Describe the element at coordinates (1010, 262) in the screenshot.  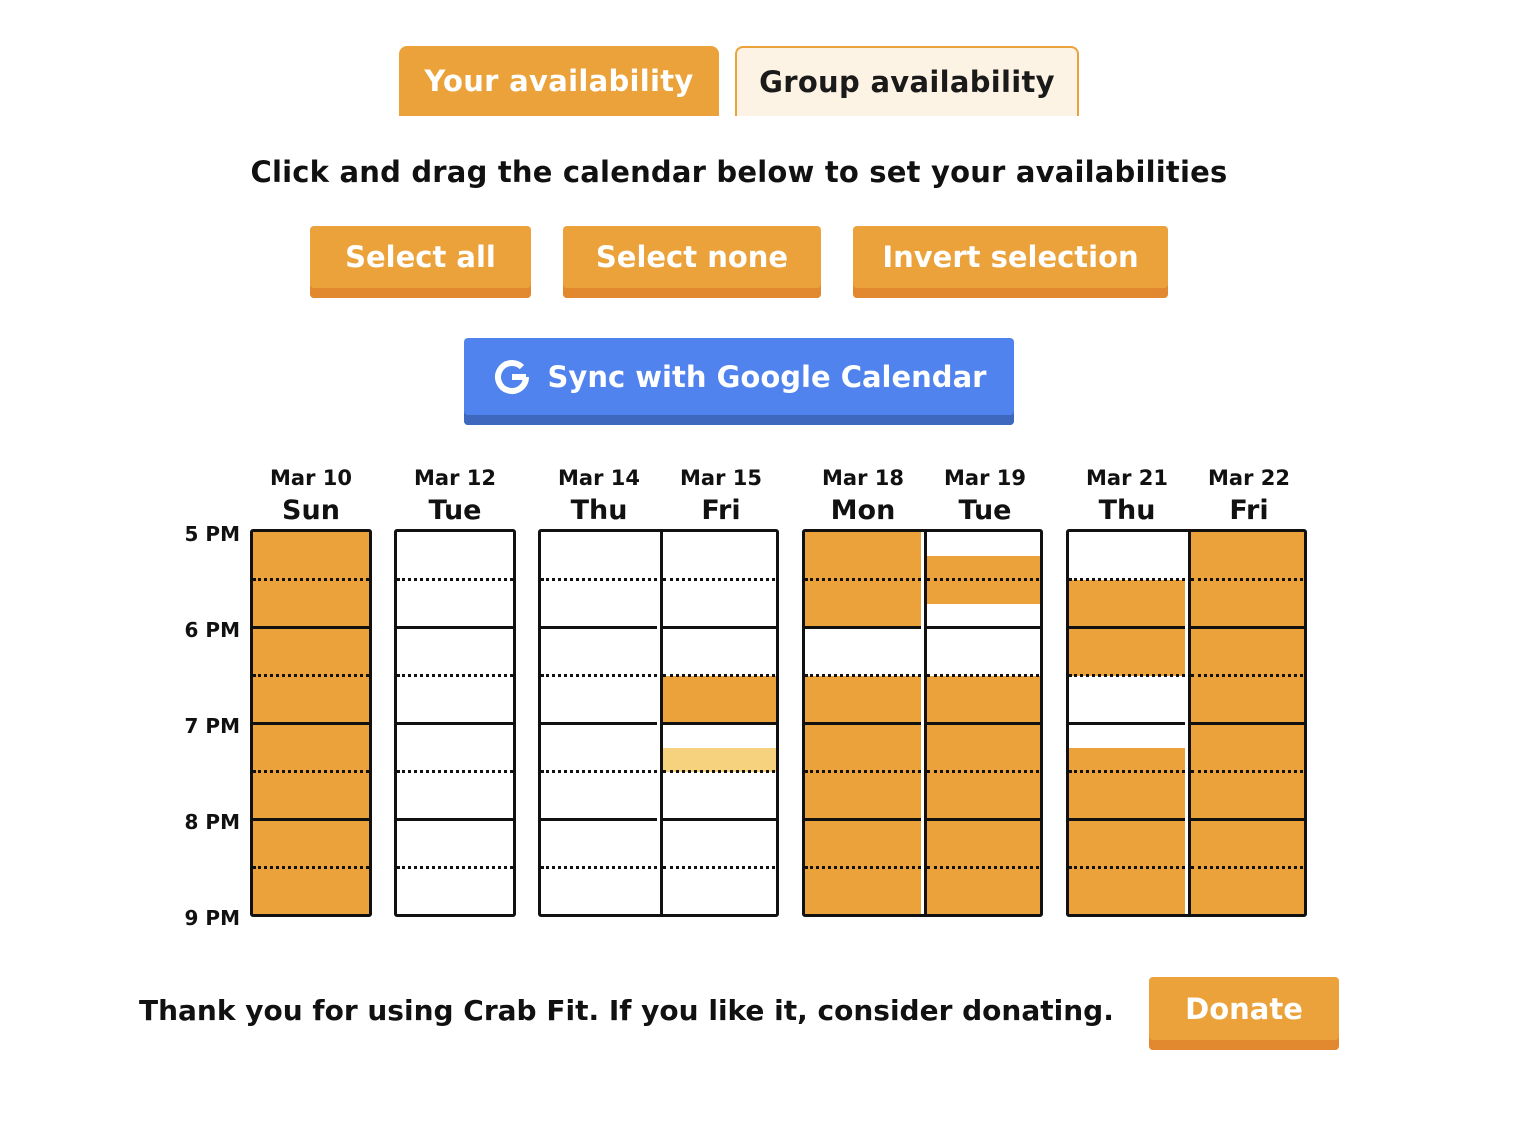
I see `invert-selection-button: Invert selection` at that location.